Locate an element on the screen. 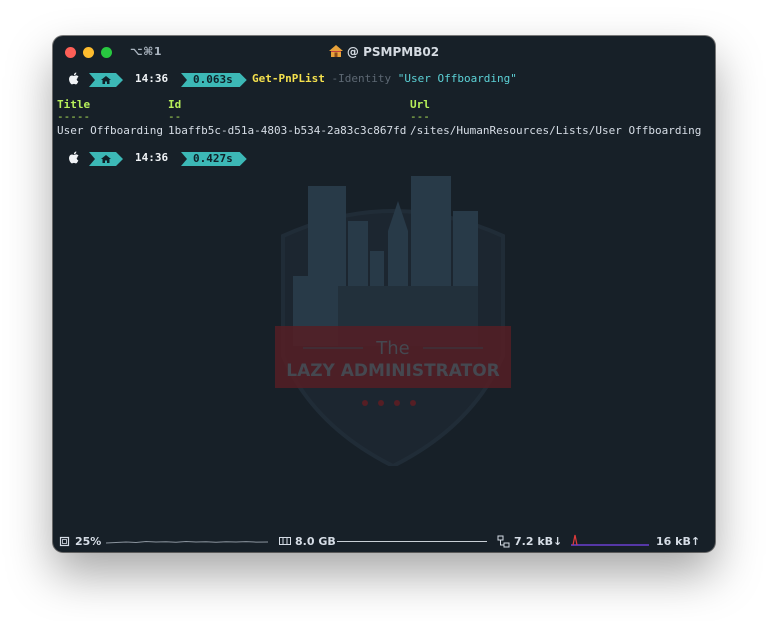  command-line: Get-PnPList -Identity "User Offboarding" is located at coordinates (384, 78).